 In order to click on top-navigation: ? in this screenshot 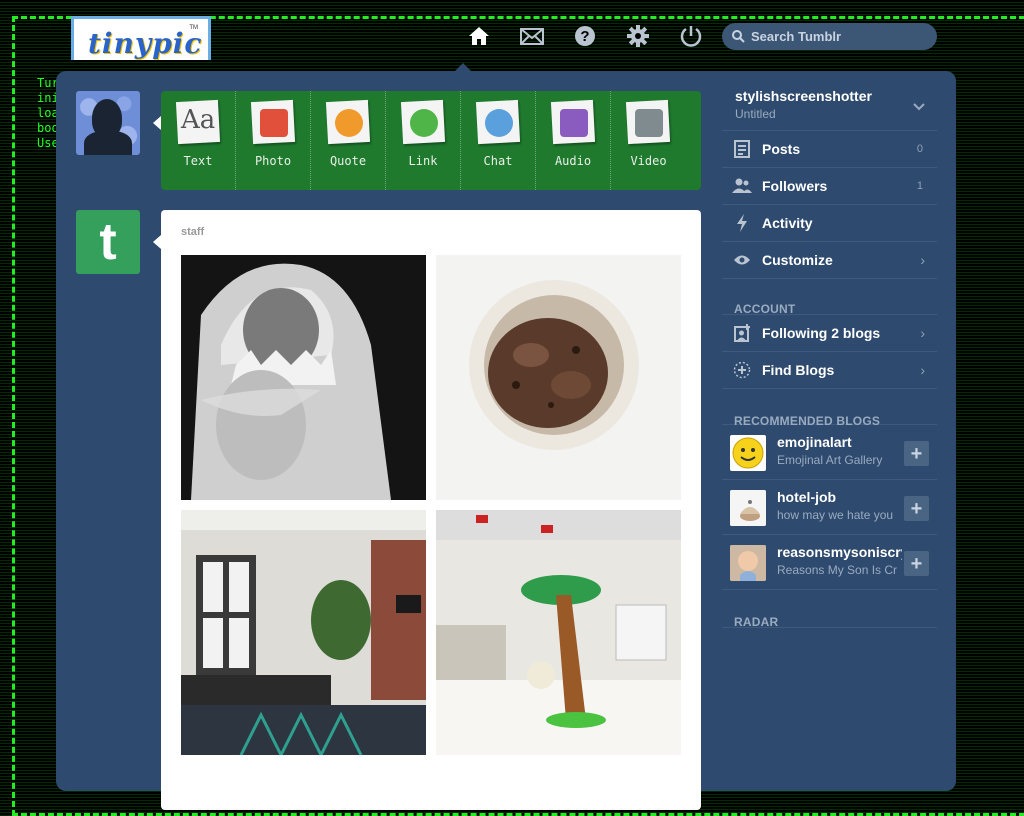, I will do `click(584, 36)`.